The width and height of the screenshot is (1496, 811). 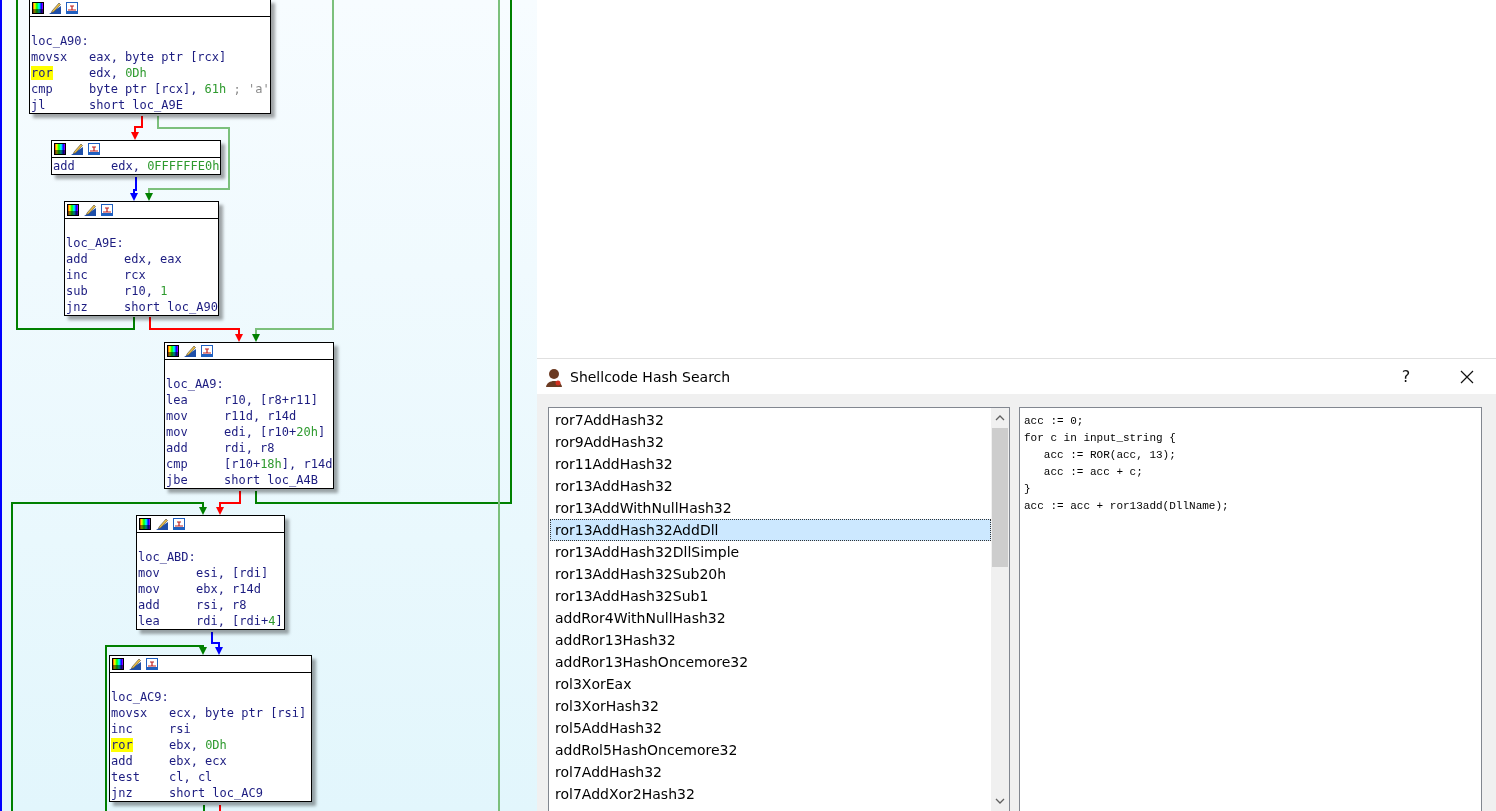 I want to click on list-item: rol7AddXor2Hash32, so click(x=770, y=794).